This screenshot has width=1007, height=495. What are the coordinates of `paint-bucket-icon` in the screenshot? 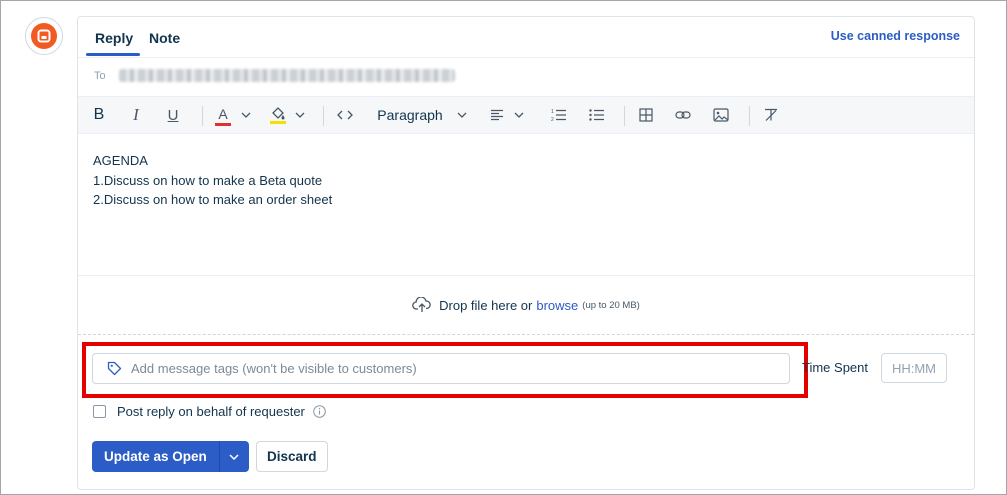 It's located at (278, 113).